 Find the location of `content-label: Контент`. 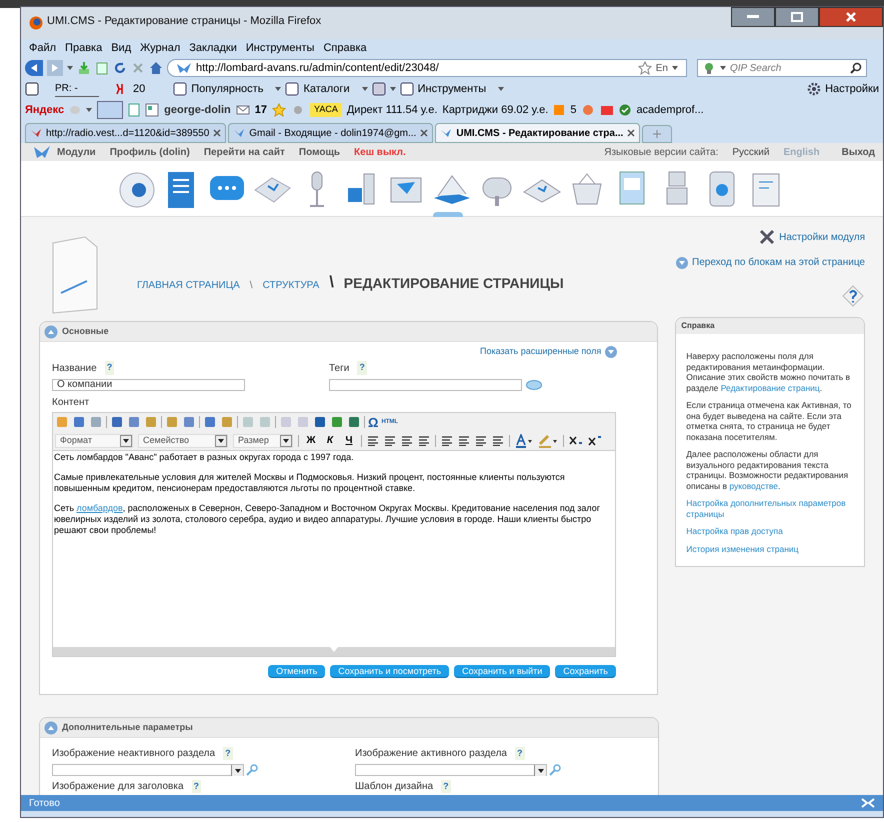

content-label: Контент is located at coordinates (70, 403).